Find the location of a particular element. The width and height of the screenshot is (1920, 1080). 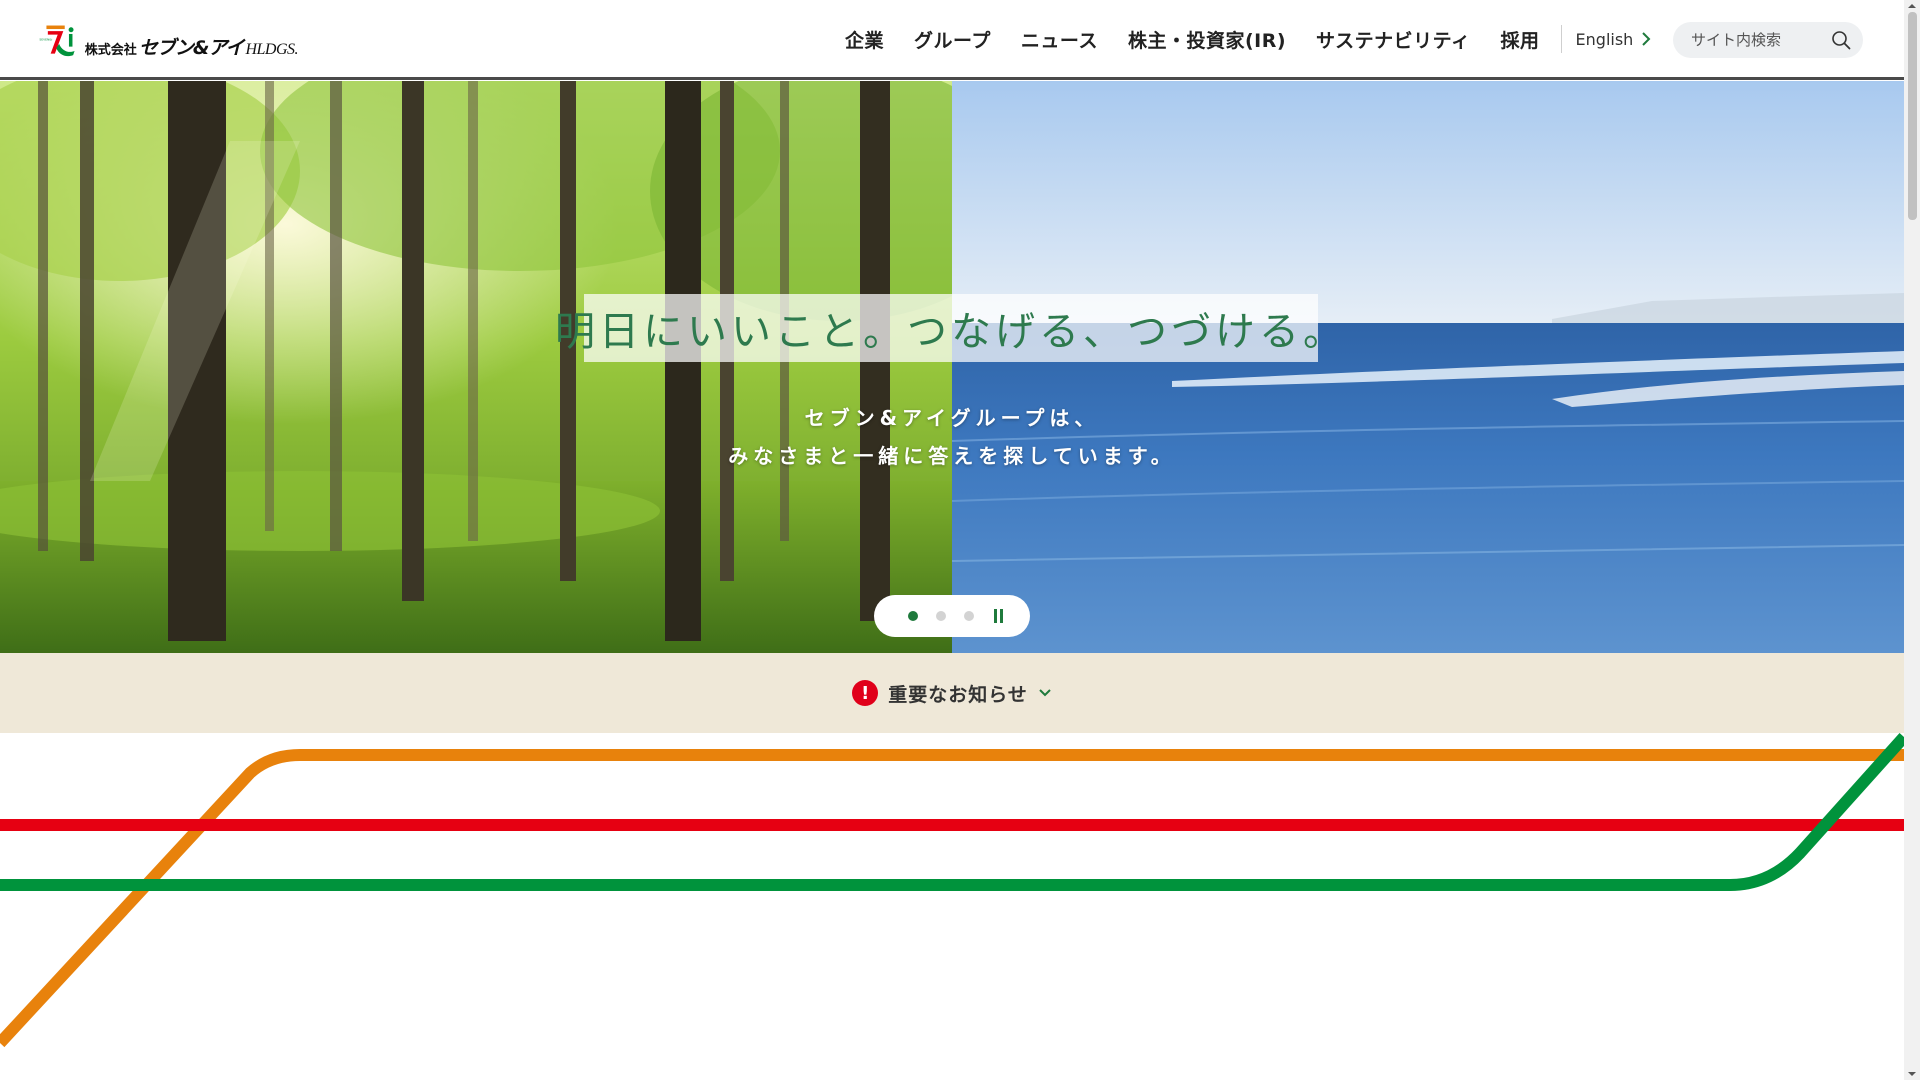

nav-item-recruit: 採用 is located at coordinates (1520, 39).